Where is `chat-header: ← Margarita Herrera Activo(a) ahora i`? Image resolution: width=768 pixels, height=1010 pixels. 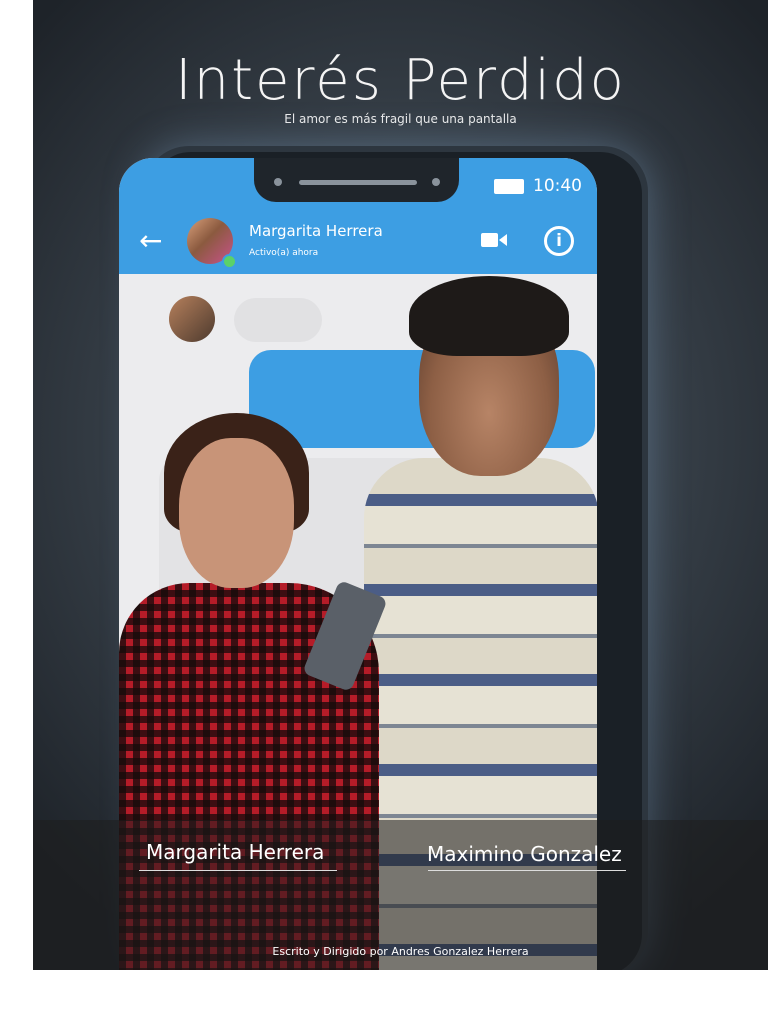
chat-header: ← Margarita Herrera Activo(a) ahora i is located at coordinates (358, 242).